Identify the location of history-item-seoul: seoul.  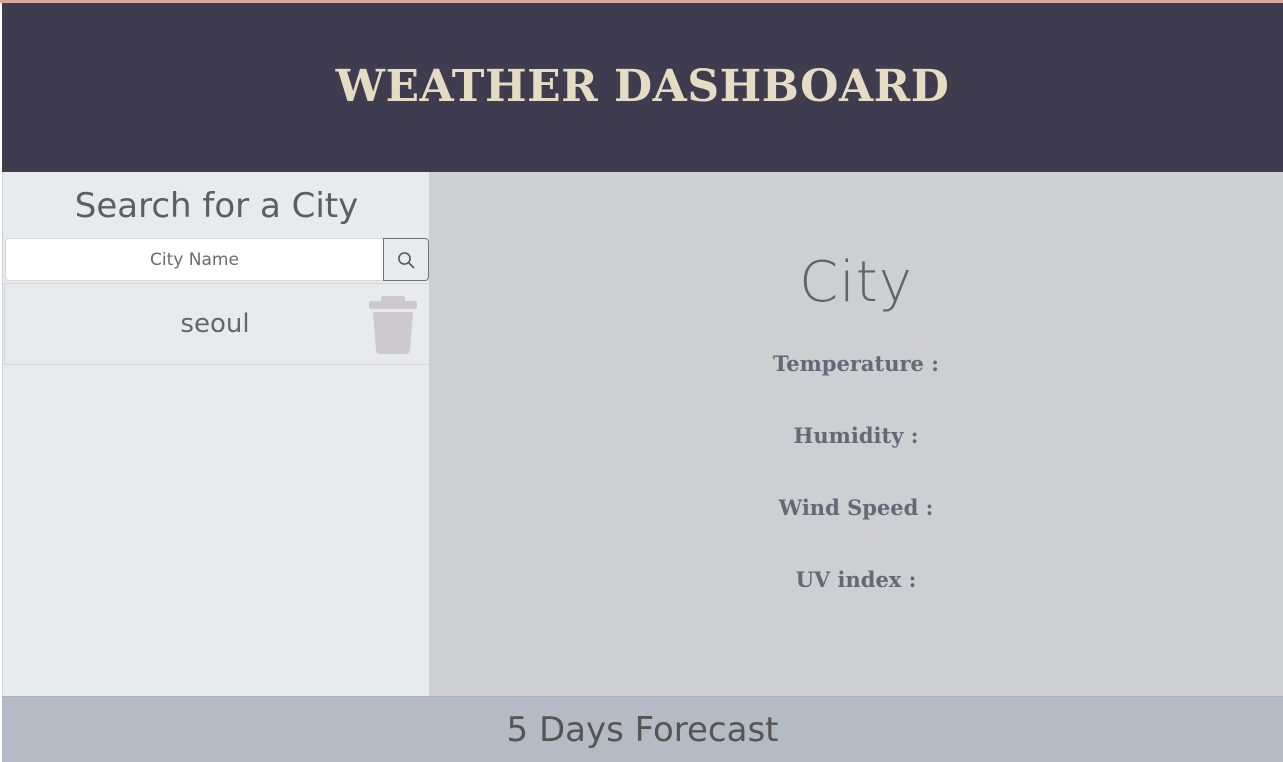
(217, 324).